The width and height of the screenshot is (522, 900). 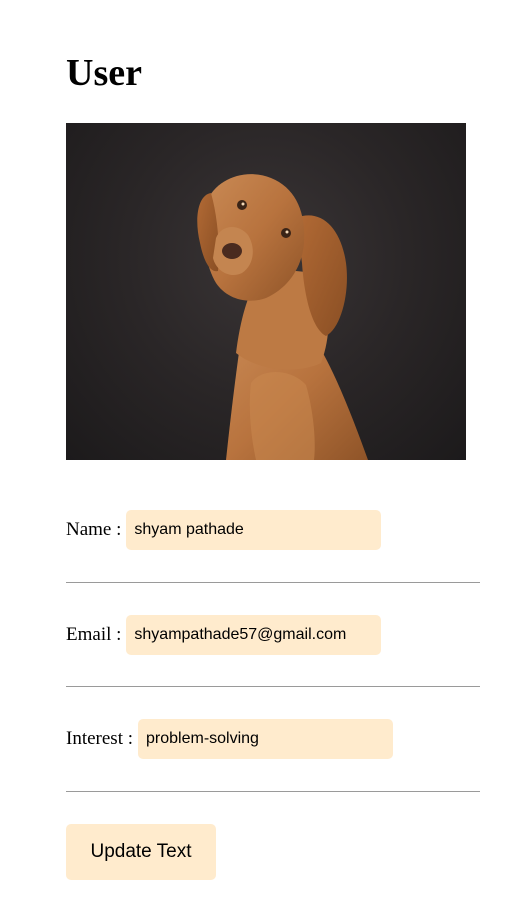 I want to click on page-title: User, so click(x=104, y=73).